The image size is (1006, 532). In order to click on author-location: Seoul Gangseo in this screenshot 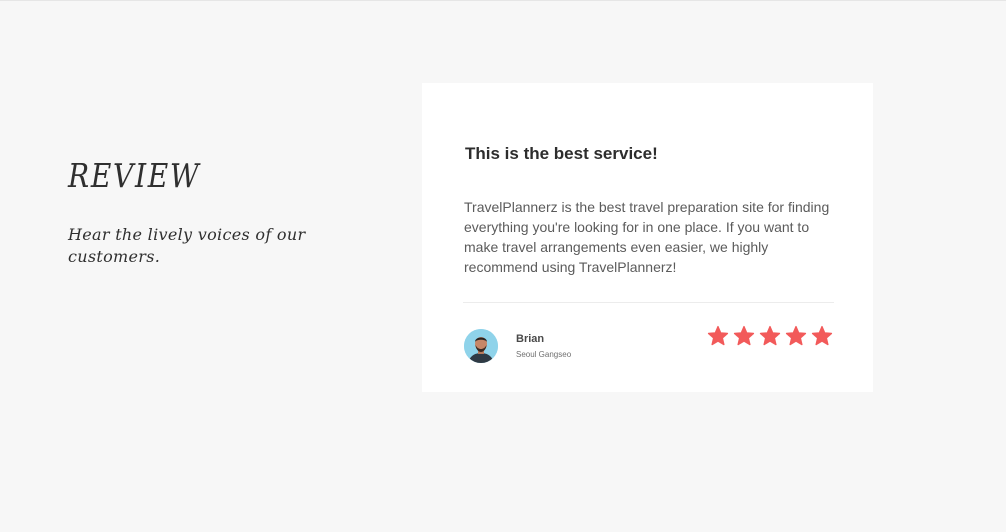, I will do `click(544, 354)`.